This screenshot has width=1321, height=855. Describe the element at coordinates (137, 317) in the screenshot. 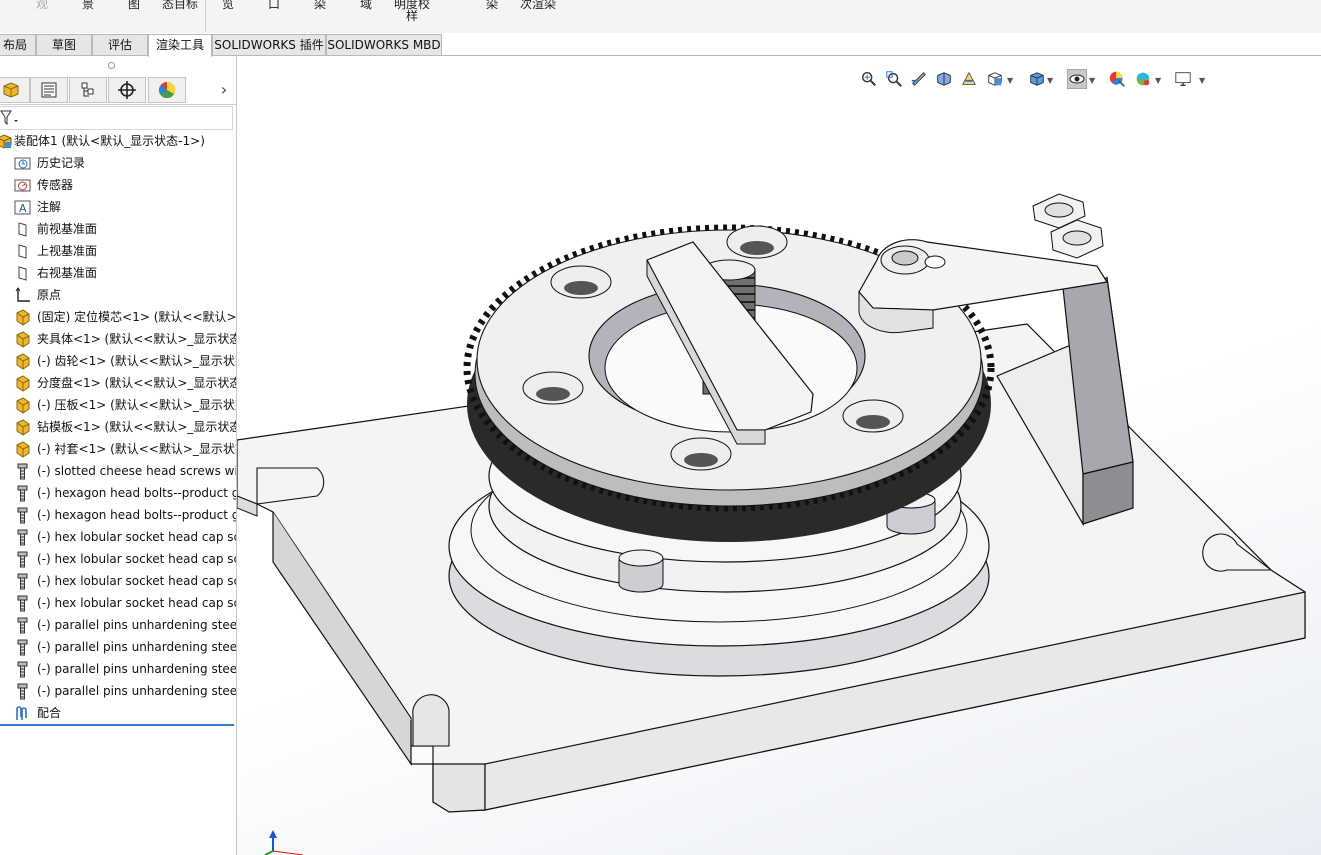

I see `tree-item-label: (固定) 定位模芯<1> (默认<<默认>_` at that location.